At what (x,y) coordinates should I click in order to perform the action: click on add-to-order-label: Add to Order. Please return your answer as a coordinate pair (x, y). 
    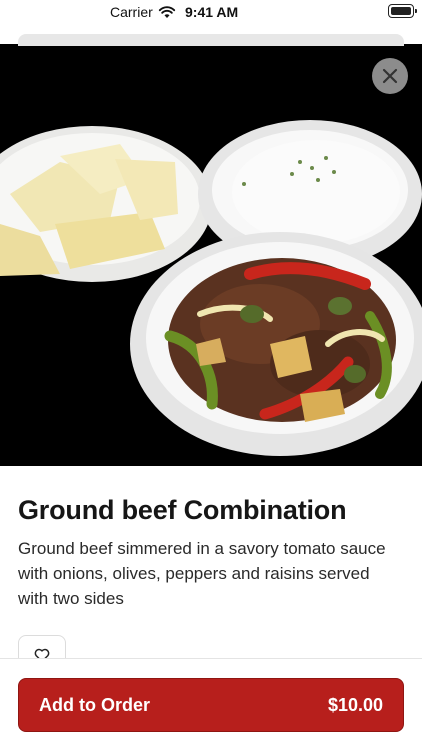
    Looking at the image, I should click on (94, 704).